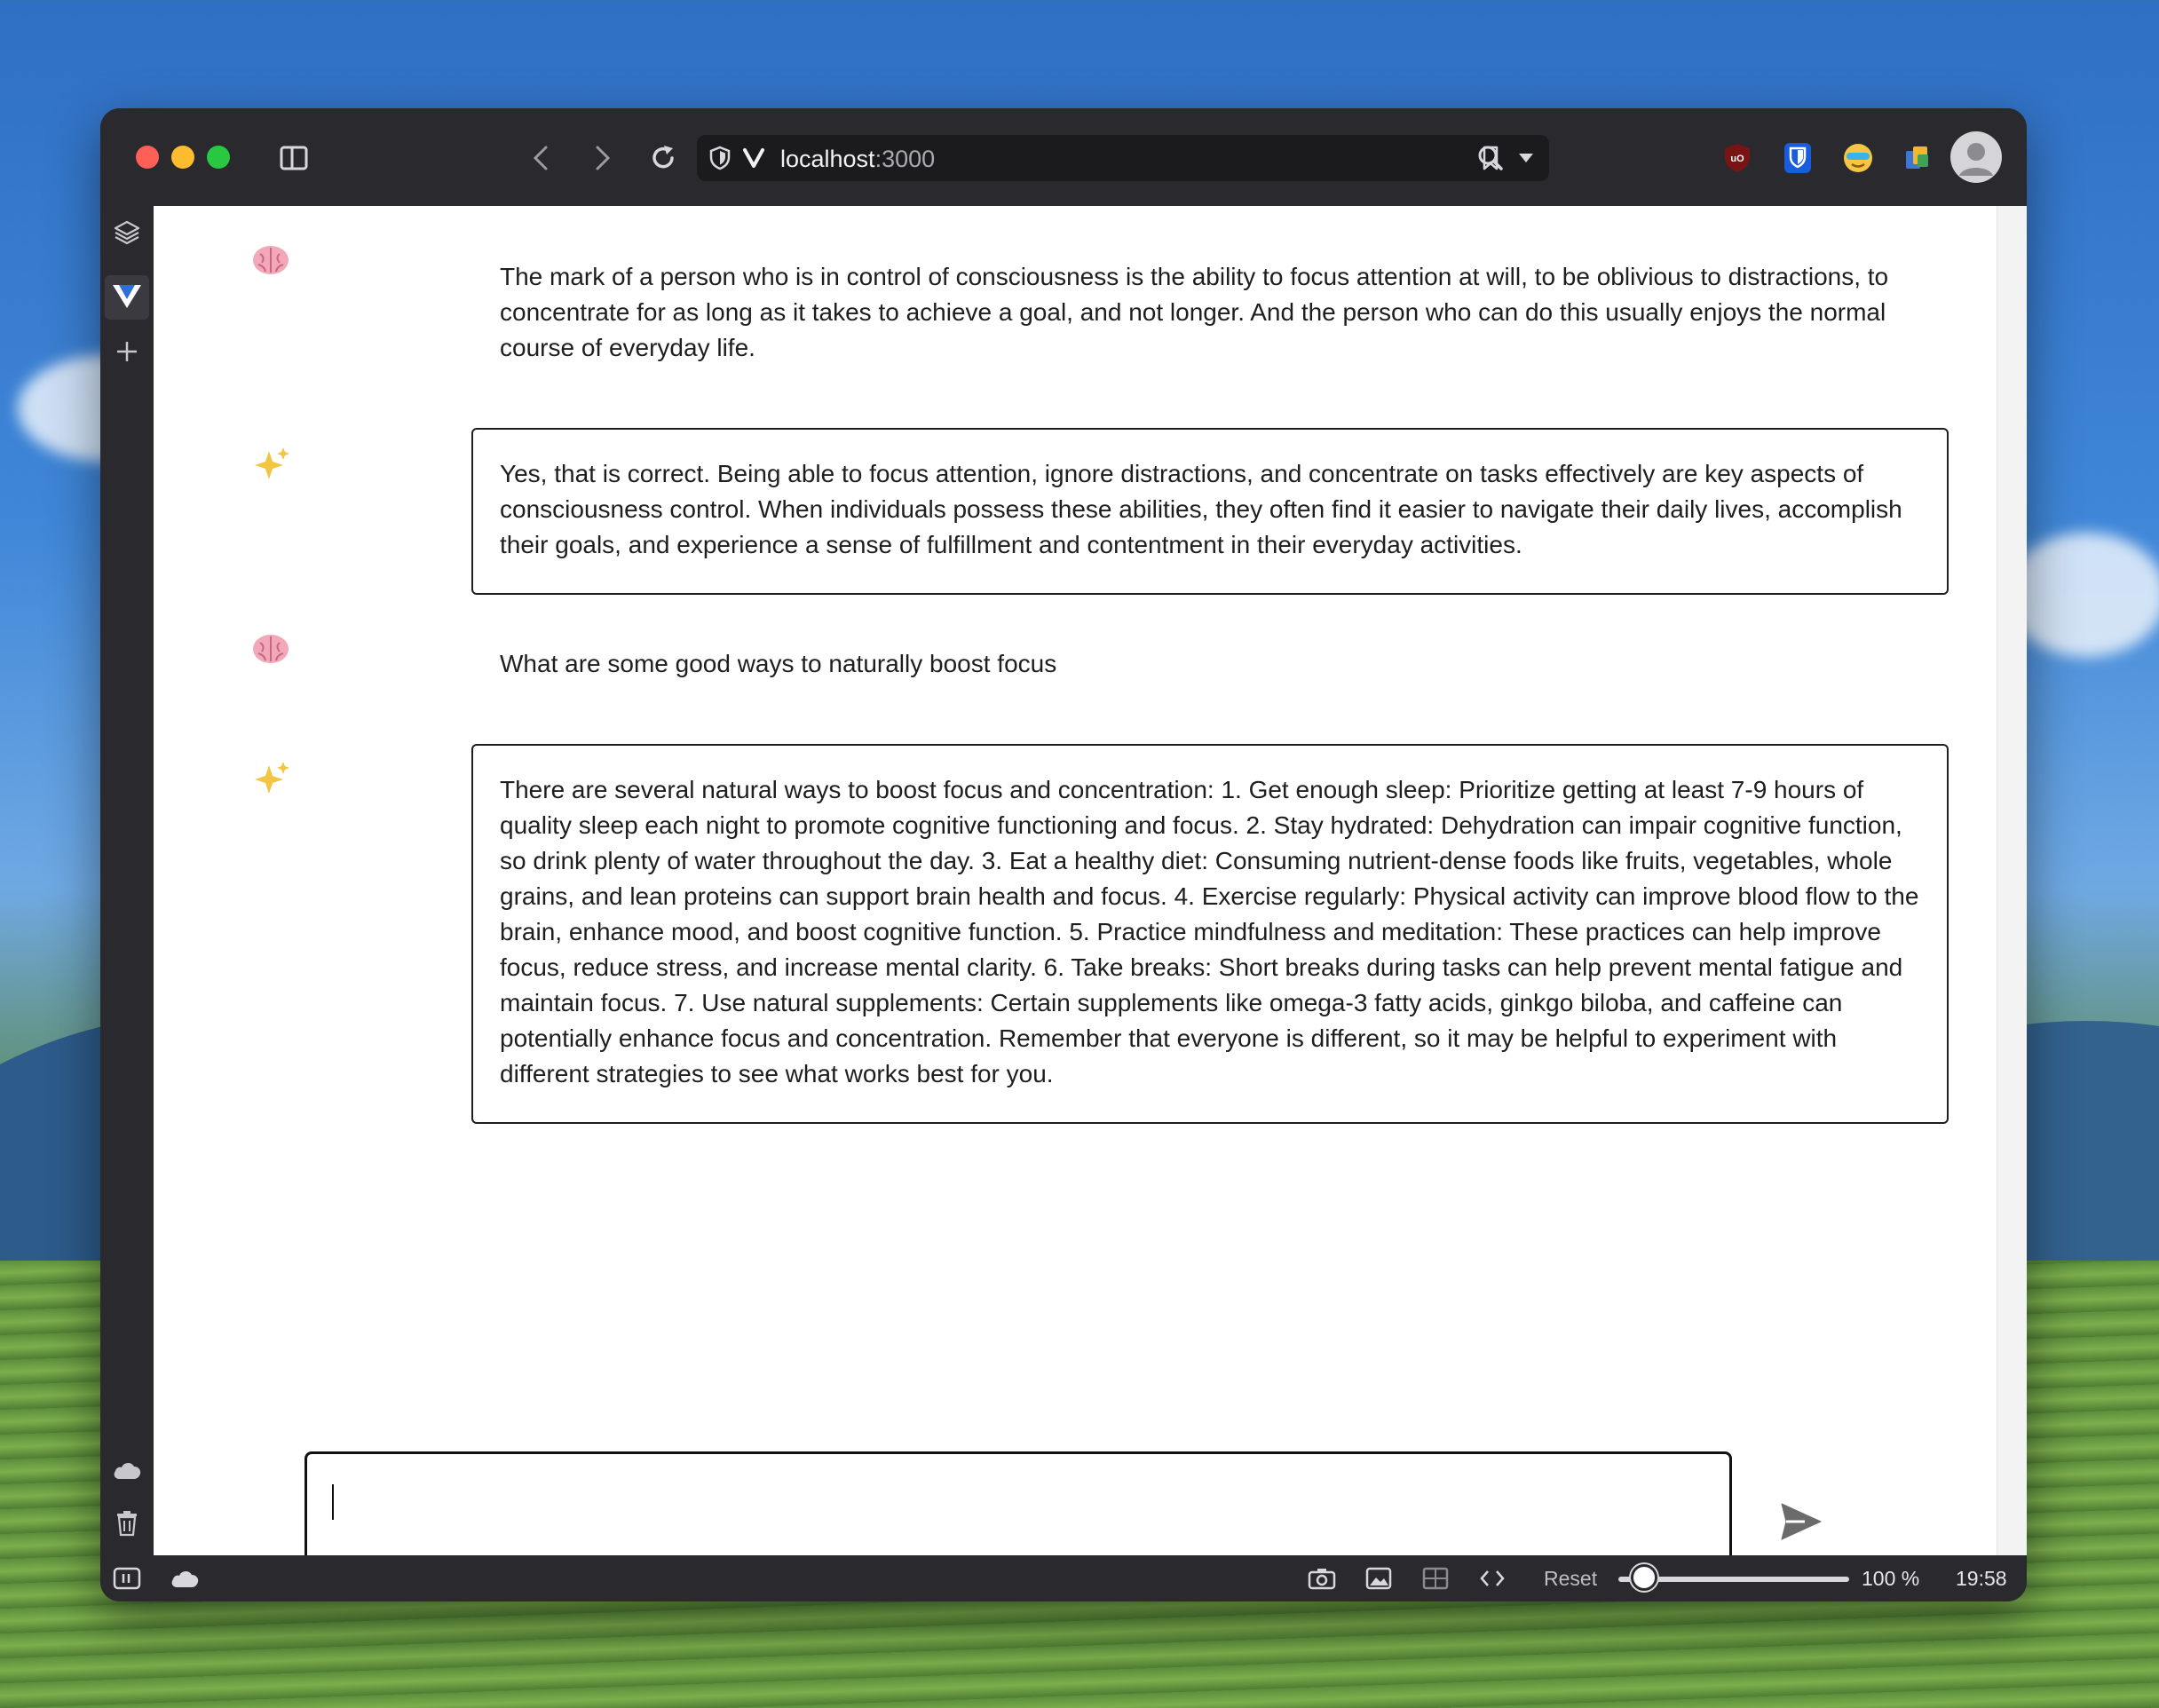  What do you see at coordinates (218, 157) in the screenshot?
I see `maximize-window-button` at bounding box center [218, 157].